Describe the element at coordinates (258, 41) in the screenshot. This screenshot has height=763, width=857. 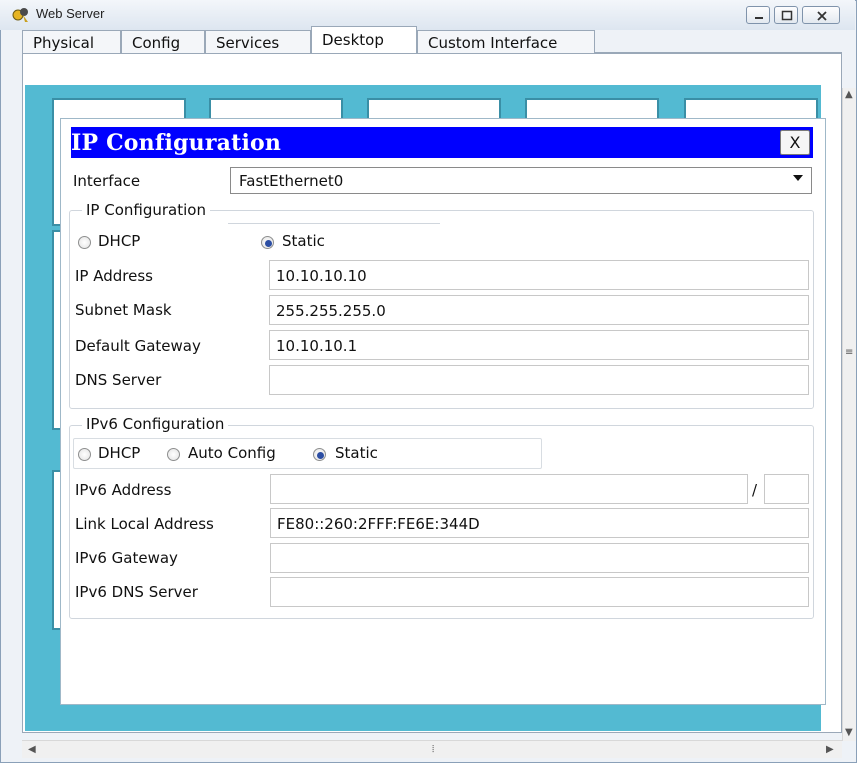
I see `tab-services: Services` at that location.